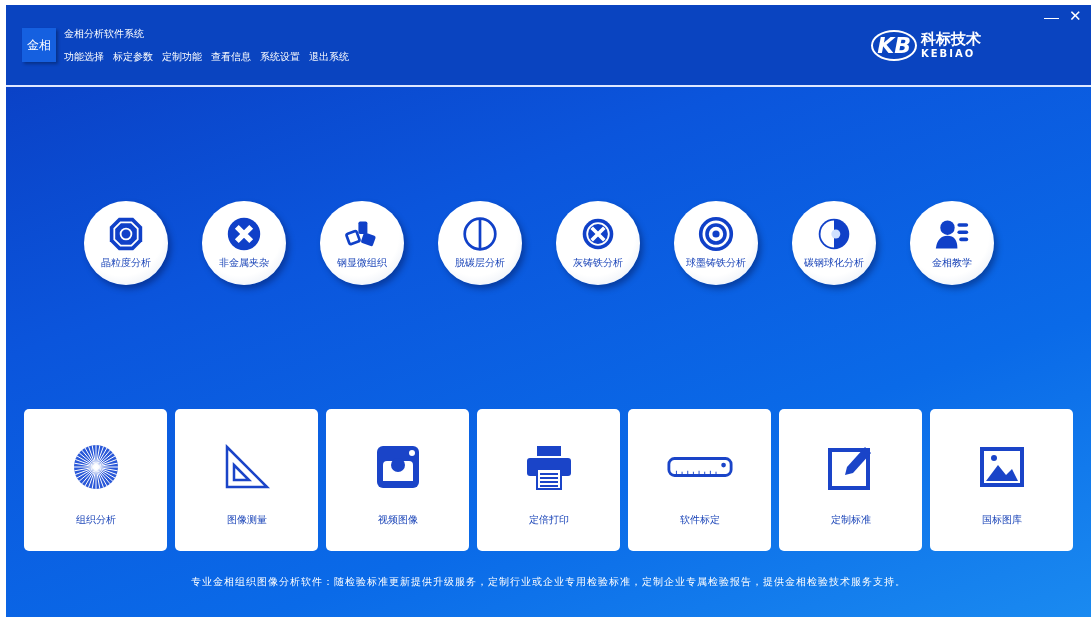 The image size is (1091, 617). I want to click on printer-icon, so click(548, 467).